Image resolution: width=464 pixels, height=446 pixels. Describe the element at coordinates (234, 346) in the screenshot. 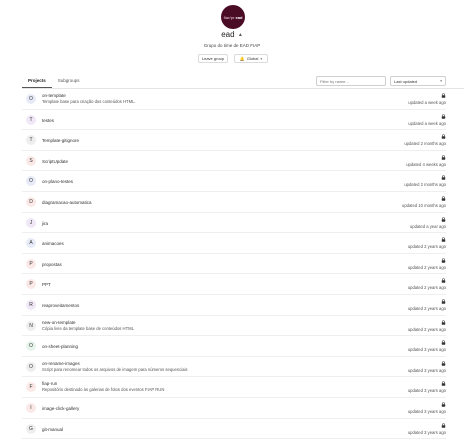

I see `project-row: Oon-sheet-planning updated 3 years ago` at that location.